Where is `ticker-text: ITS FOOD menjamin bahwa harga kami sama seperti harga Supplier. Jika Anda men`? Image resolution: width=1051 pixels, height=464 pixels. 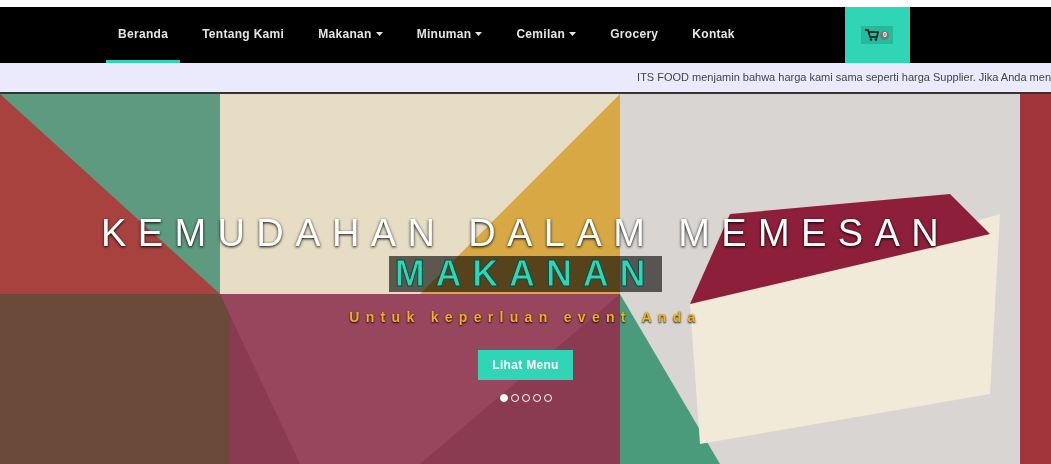
ticker-text: ITS FOOD menjamin bahwa harga kami sama seperti harga Supplier. Jika Anda men is located at coordinates (844, 78).